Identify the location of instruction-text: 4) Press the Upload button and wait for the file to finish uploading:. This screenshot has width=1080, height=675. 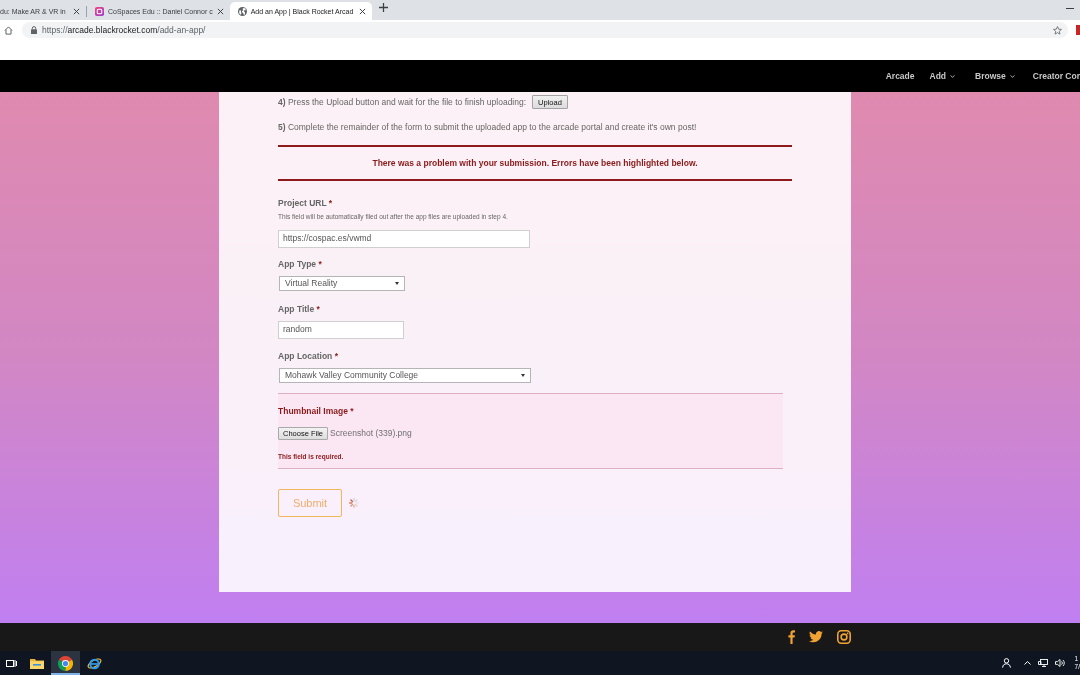
(402, 102).